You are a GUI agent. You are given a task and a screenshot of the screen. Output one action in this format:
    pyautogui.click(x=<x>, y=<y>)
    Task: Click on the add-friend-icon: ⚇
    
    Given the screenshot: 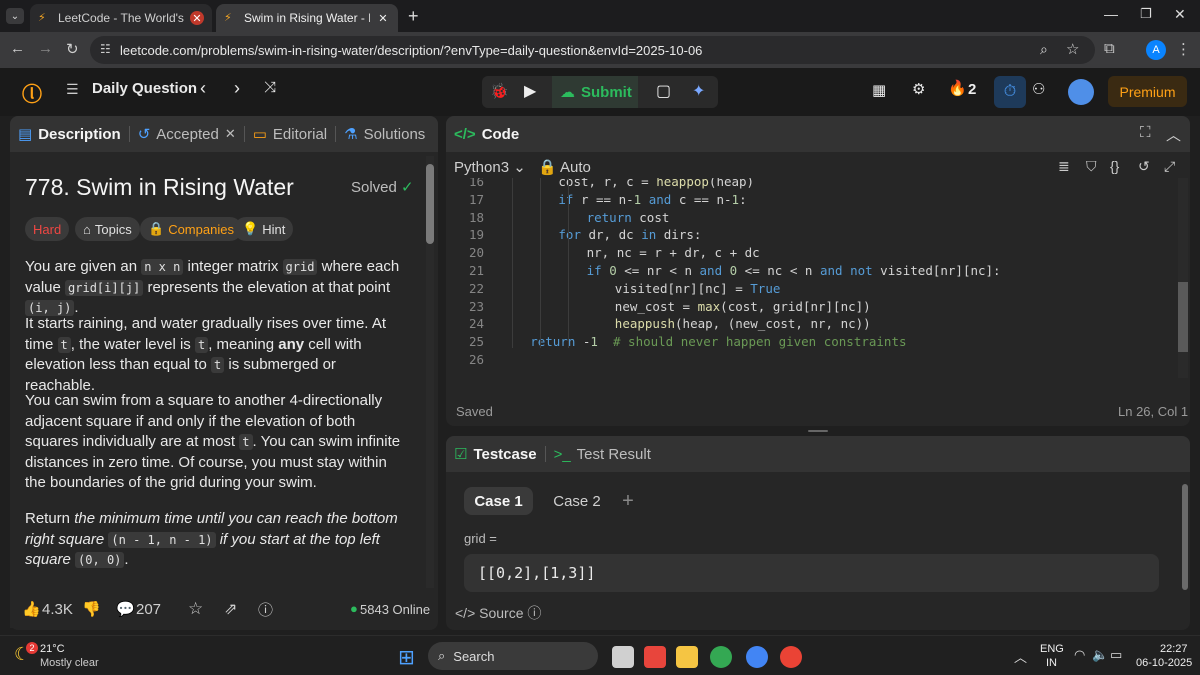 What is the action you would take?
    pyautogui.click(x=1038, y=89)
    